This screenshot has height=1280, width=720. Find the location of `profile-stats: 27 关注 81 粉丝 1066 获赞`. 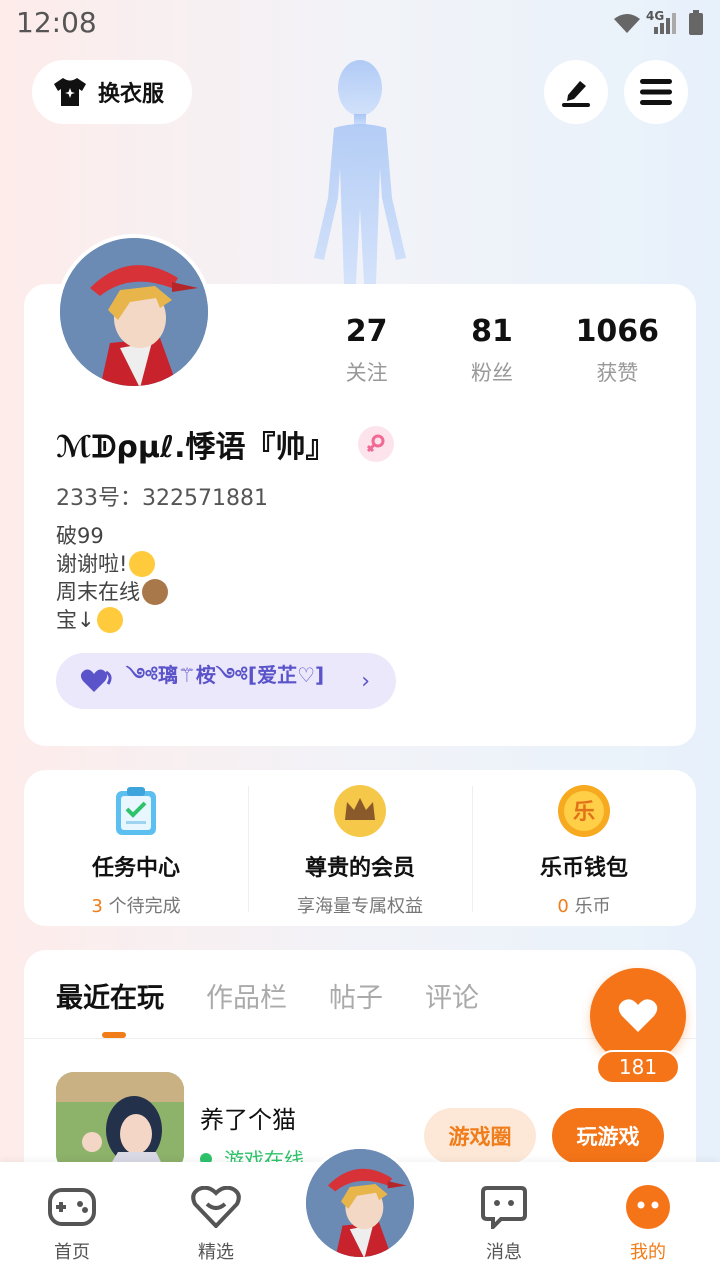

profile-stats: 27 关注 81 粉丝 1066 获赞 is located at coordinates (492, 350).